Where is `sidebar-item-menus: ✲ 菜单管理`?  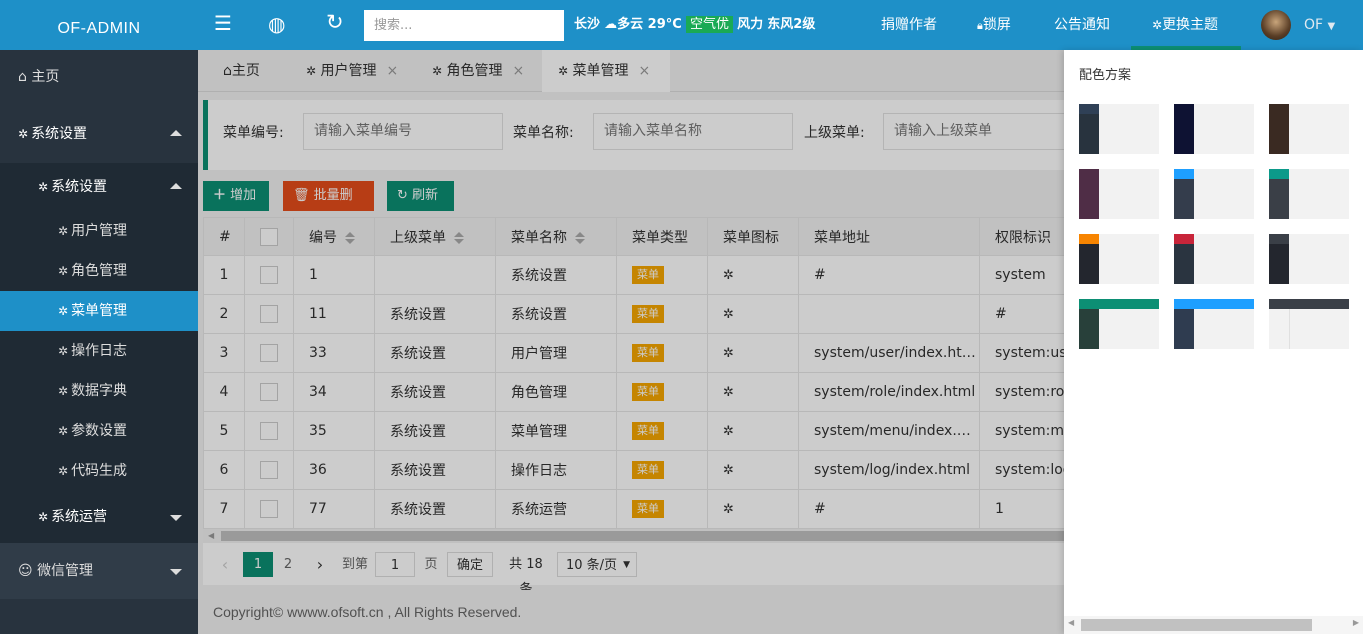
sidebar-item-menus: ✲ 菜单管理 is located at coordinates (99, 311).